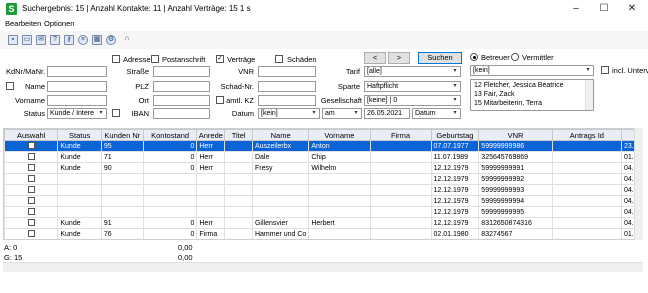 The height and width of the screenshot is (293, 648). Describe the element at coordinates (532, 70) in the screenshot. I see `betreuer-select: [kein] ▾` at that location.